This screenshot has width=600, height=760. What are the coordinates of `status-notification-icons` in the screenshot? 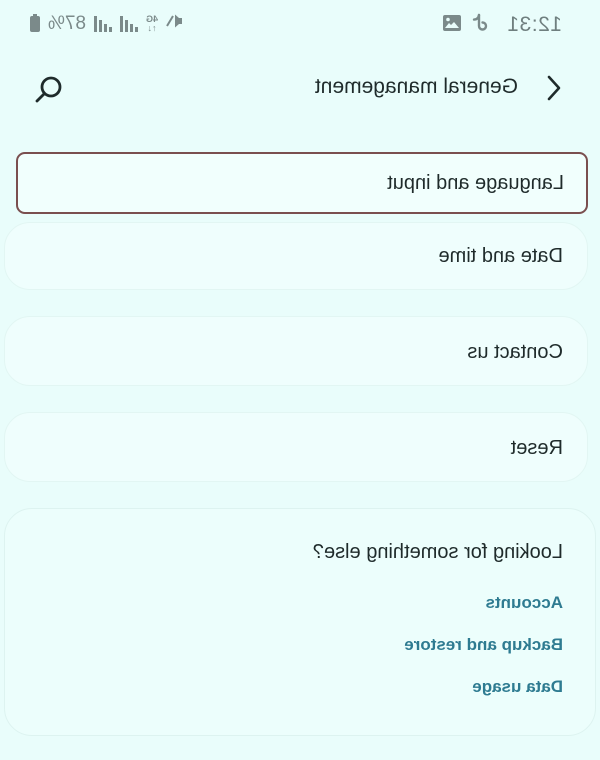 It's located at (465, 25).